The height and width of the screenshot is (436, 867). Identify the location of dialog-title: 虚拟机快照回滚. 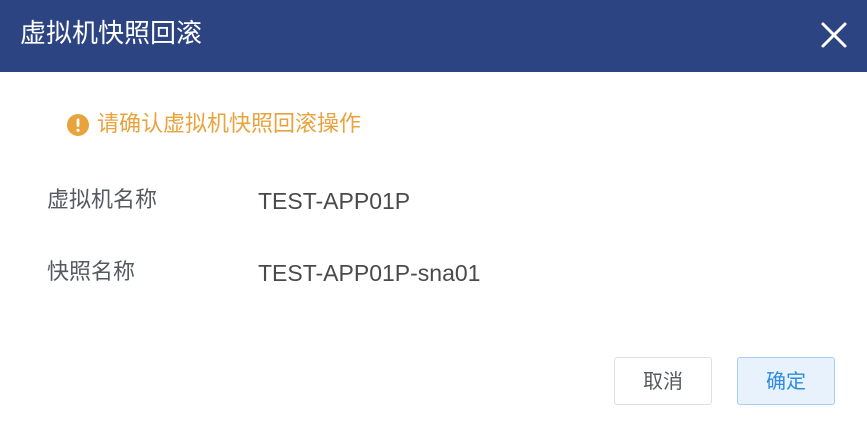
(111, 34).